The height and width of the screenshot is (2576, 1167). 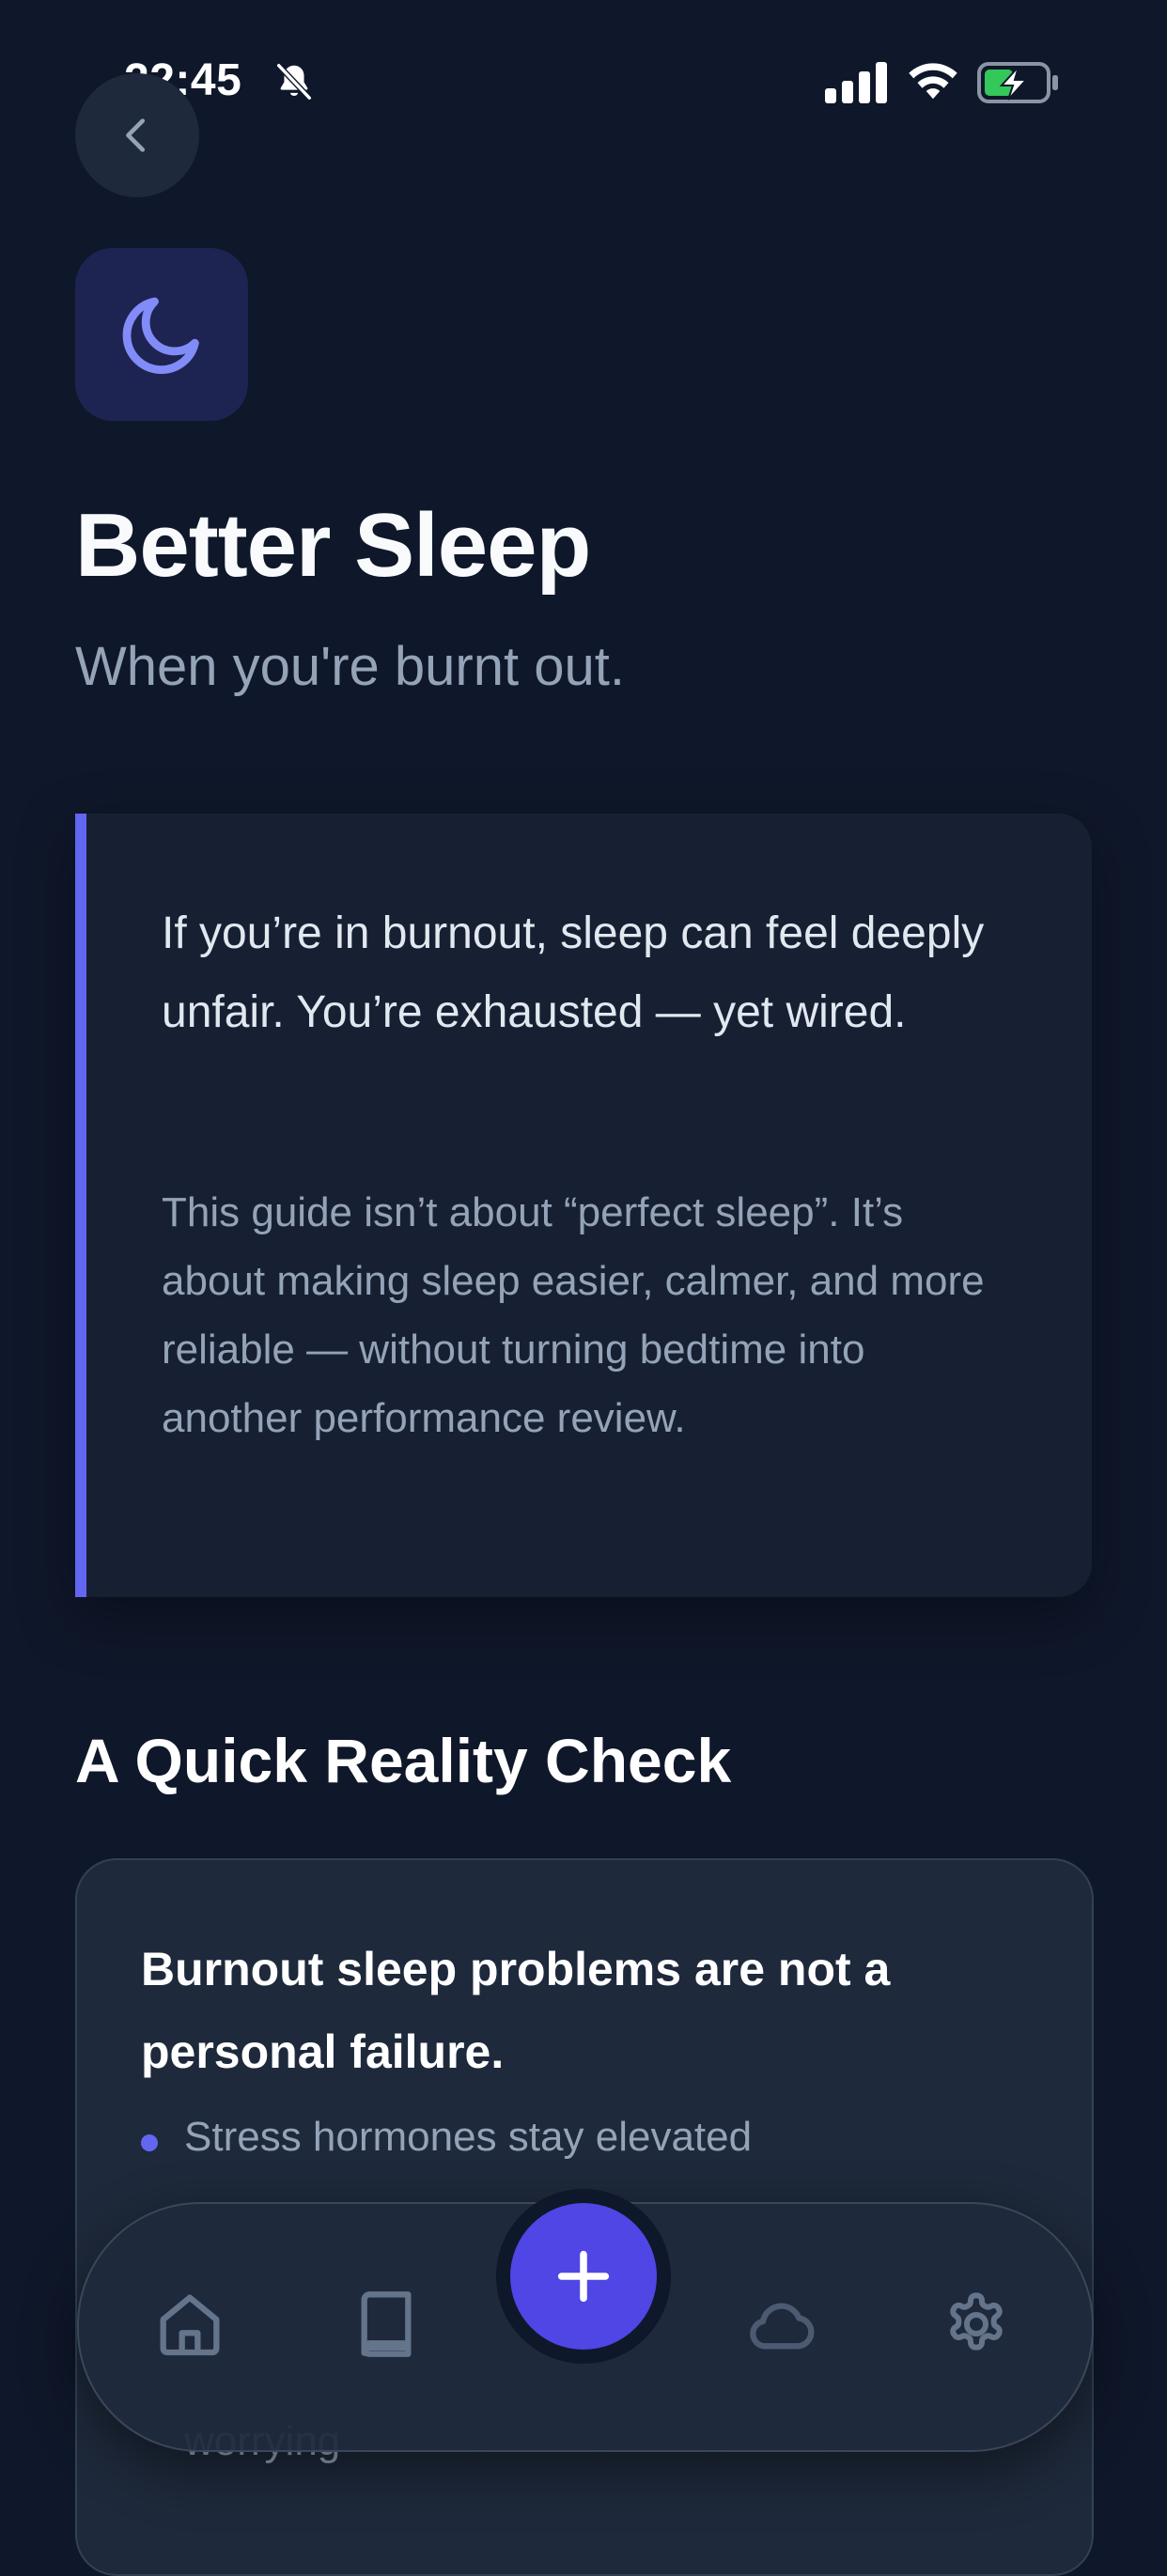 I want to click on cloud-icon, so click(x=779, y=2324).